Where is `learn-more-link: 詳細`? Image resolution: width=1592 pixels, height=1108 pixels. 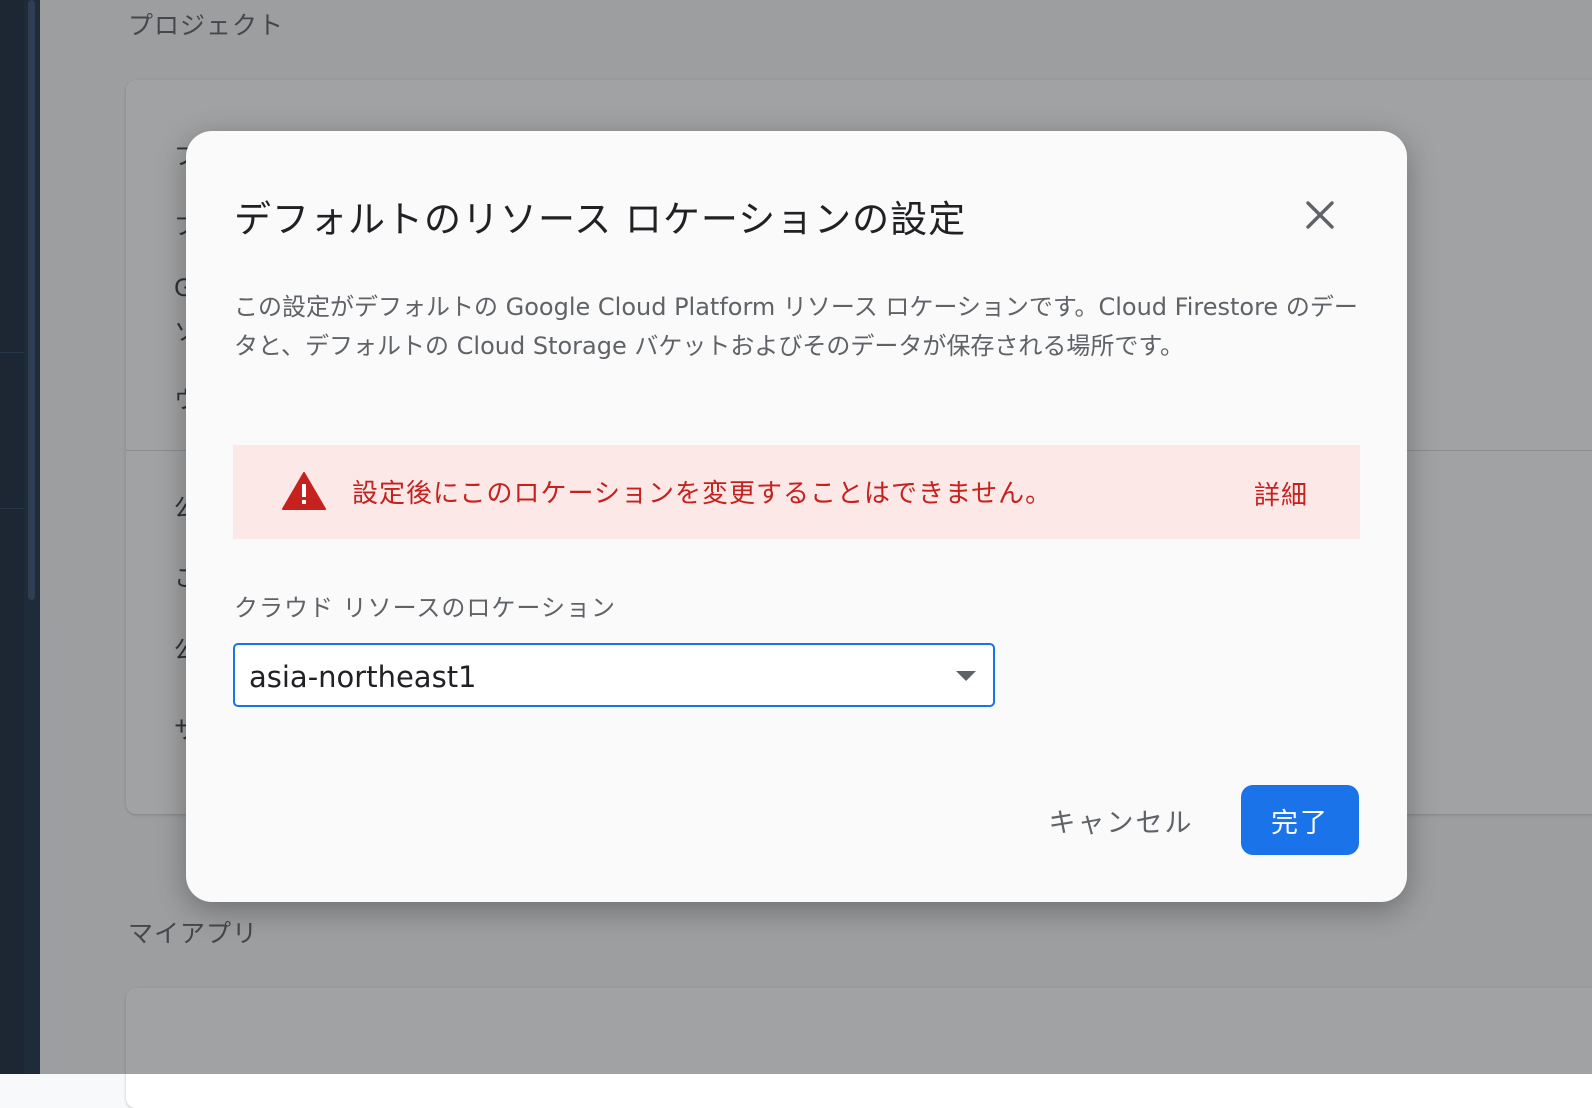
learn-more-link: 詳細 is located at coordinates (1281, 493).